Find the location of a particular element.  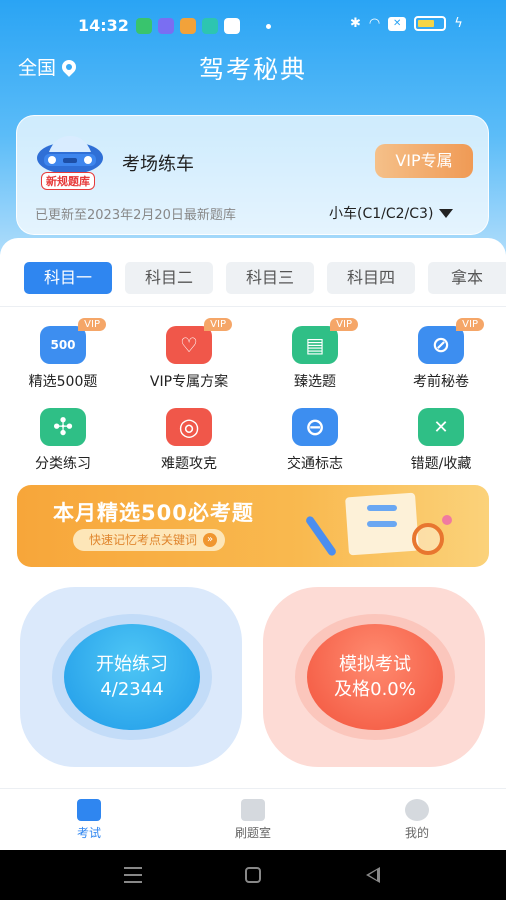

feature-premium-questions: ▤ VIP 臻选题 is located at coordinates (315, 354).